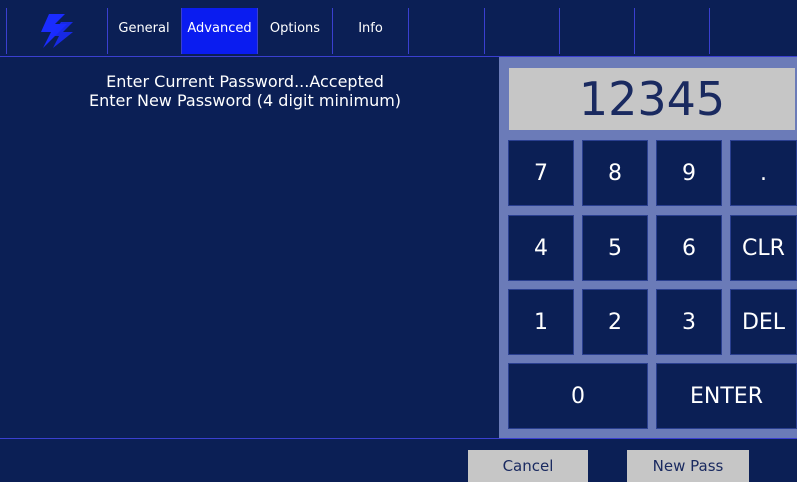  I want to click on key-0: 0, so click(578, 396).